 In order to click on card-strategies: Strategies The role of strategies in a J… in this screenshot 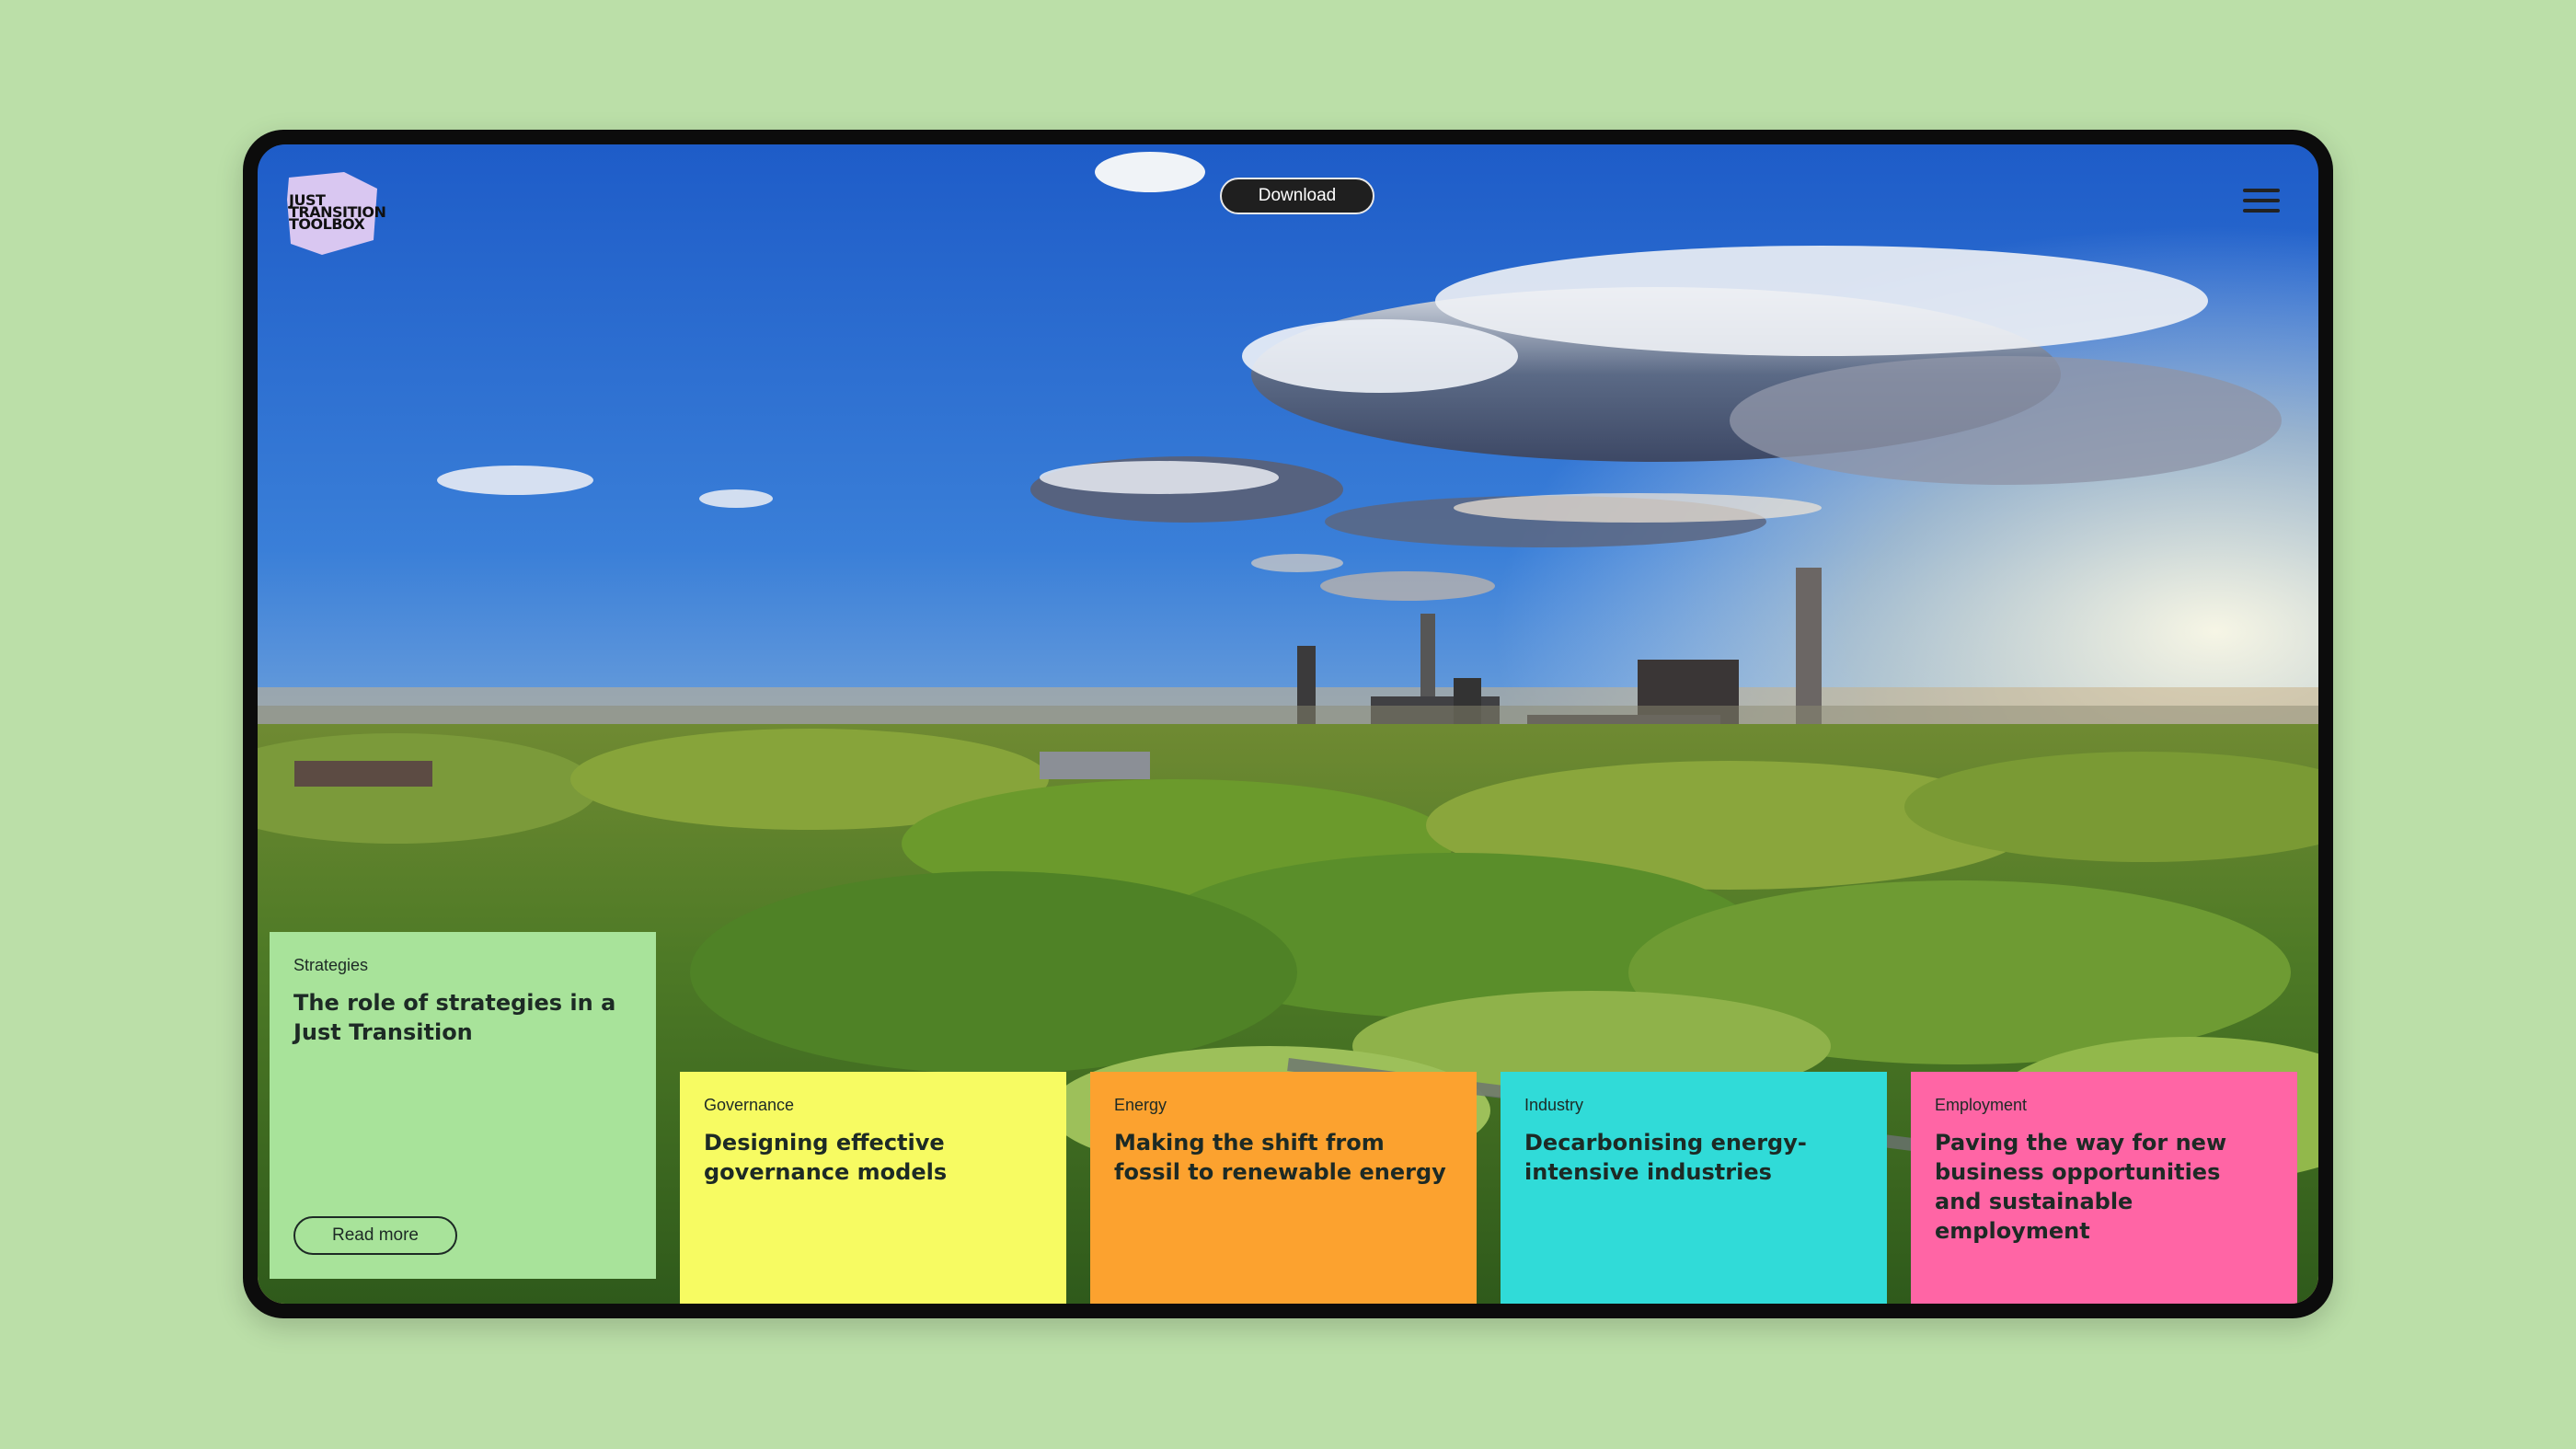, I will do `click(463, 1105)`.